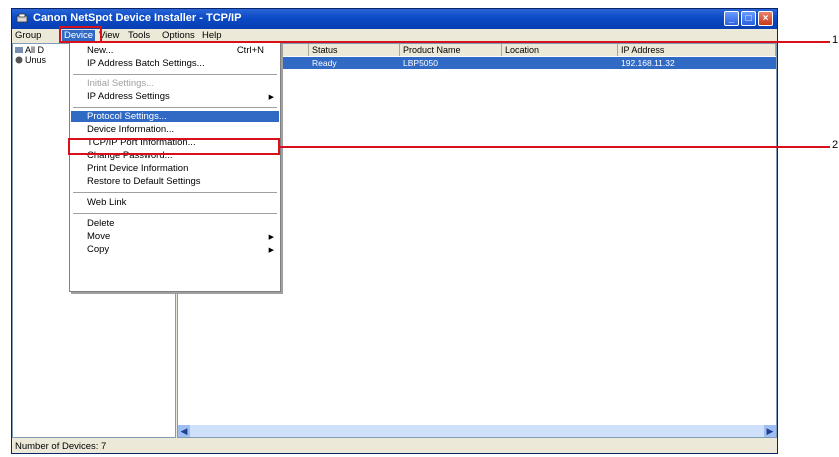 Image resolution: width=839 pixels, height=457 pixels. What do you see at coordinates (212, 35) in the screenshot?
I see `menu-help: Help` at bounding box center [212, 35].